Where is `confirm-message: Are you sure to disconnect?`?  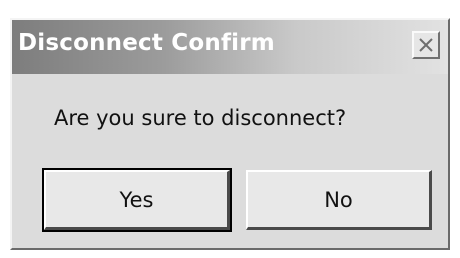 confirm-message: Are you sure to disconnect? is located at coordinates (200, 118).